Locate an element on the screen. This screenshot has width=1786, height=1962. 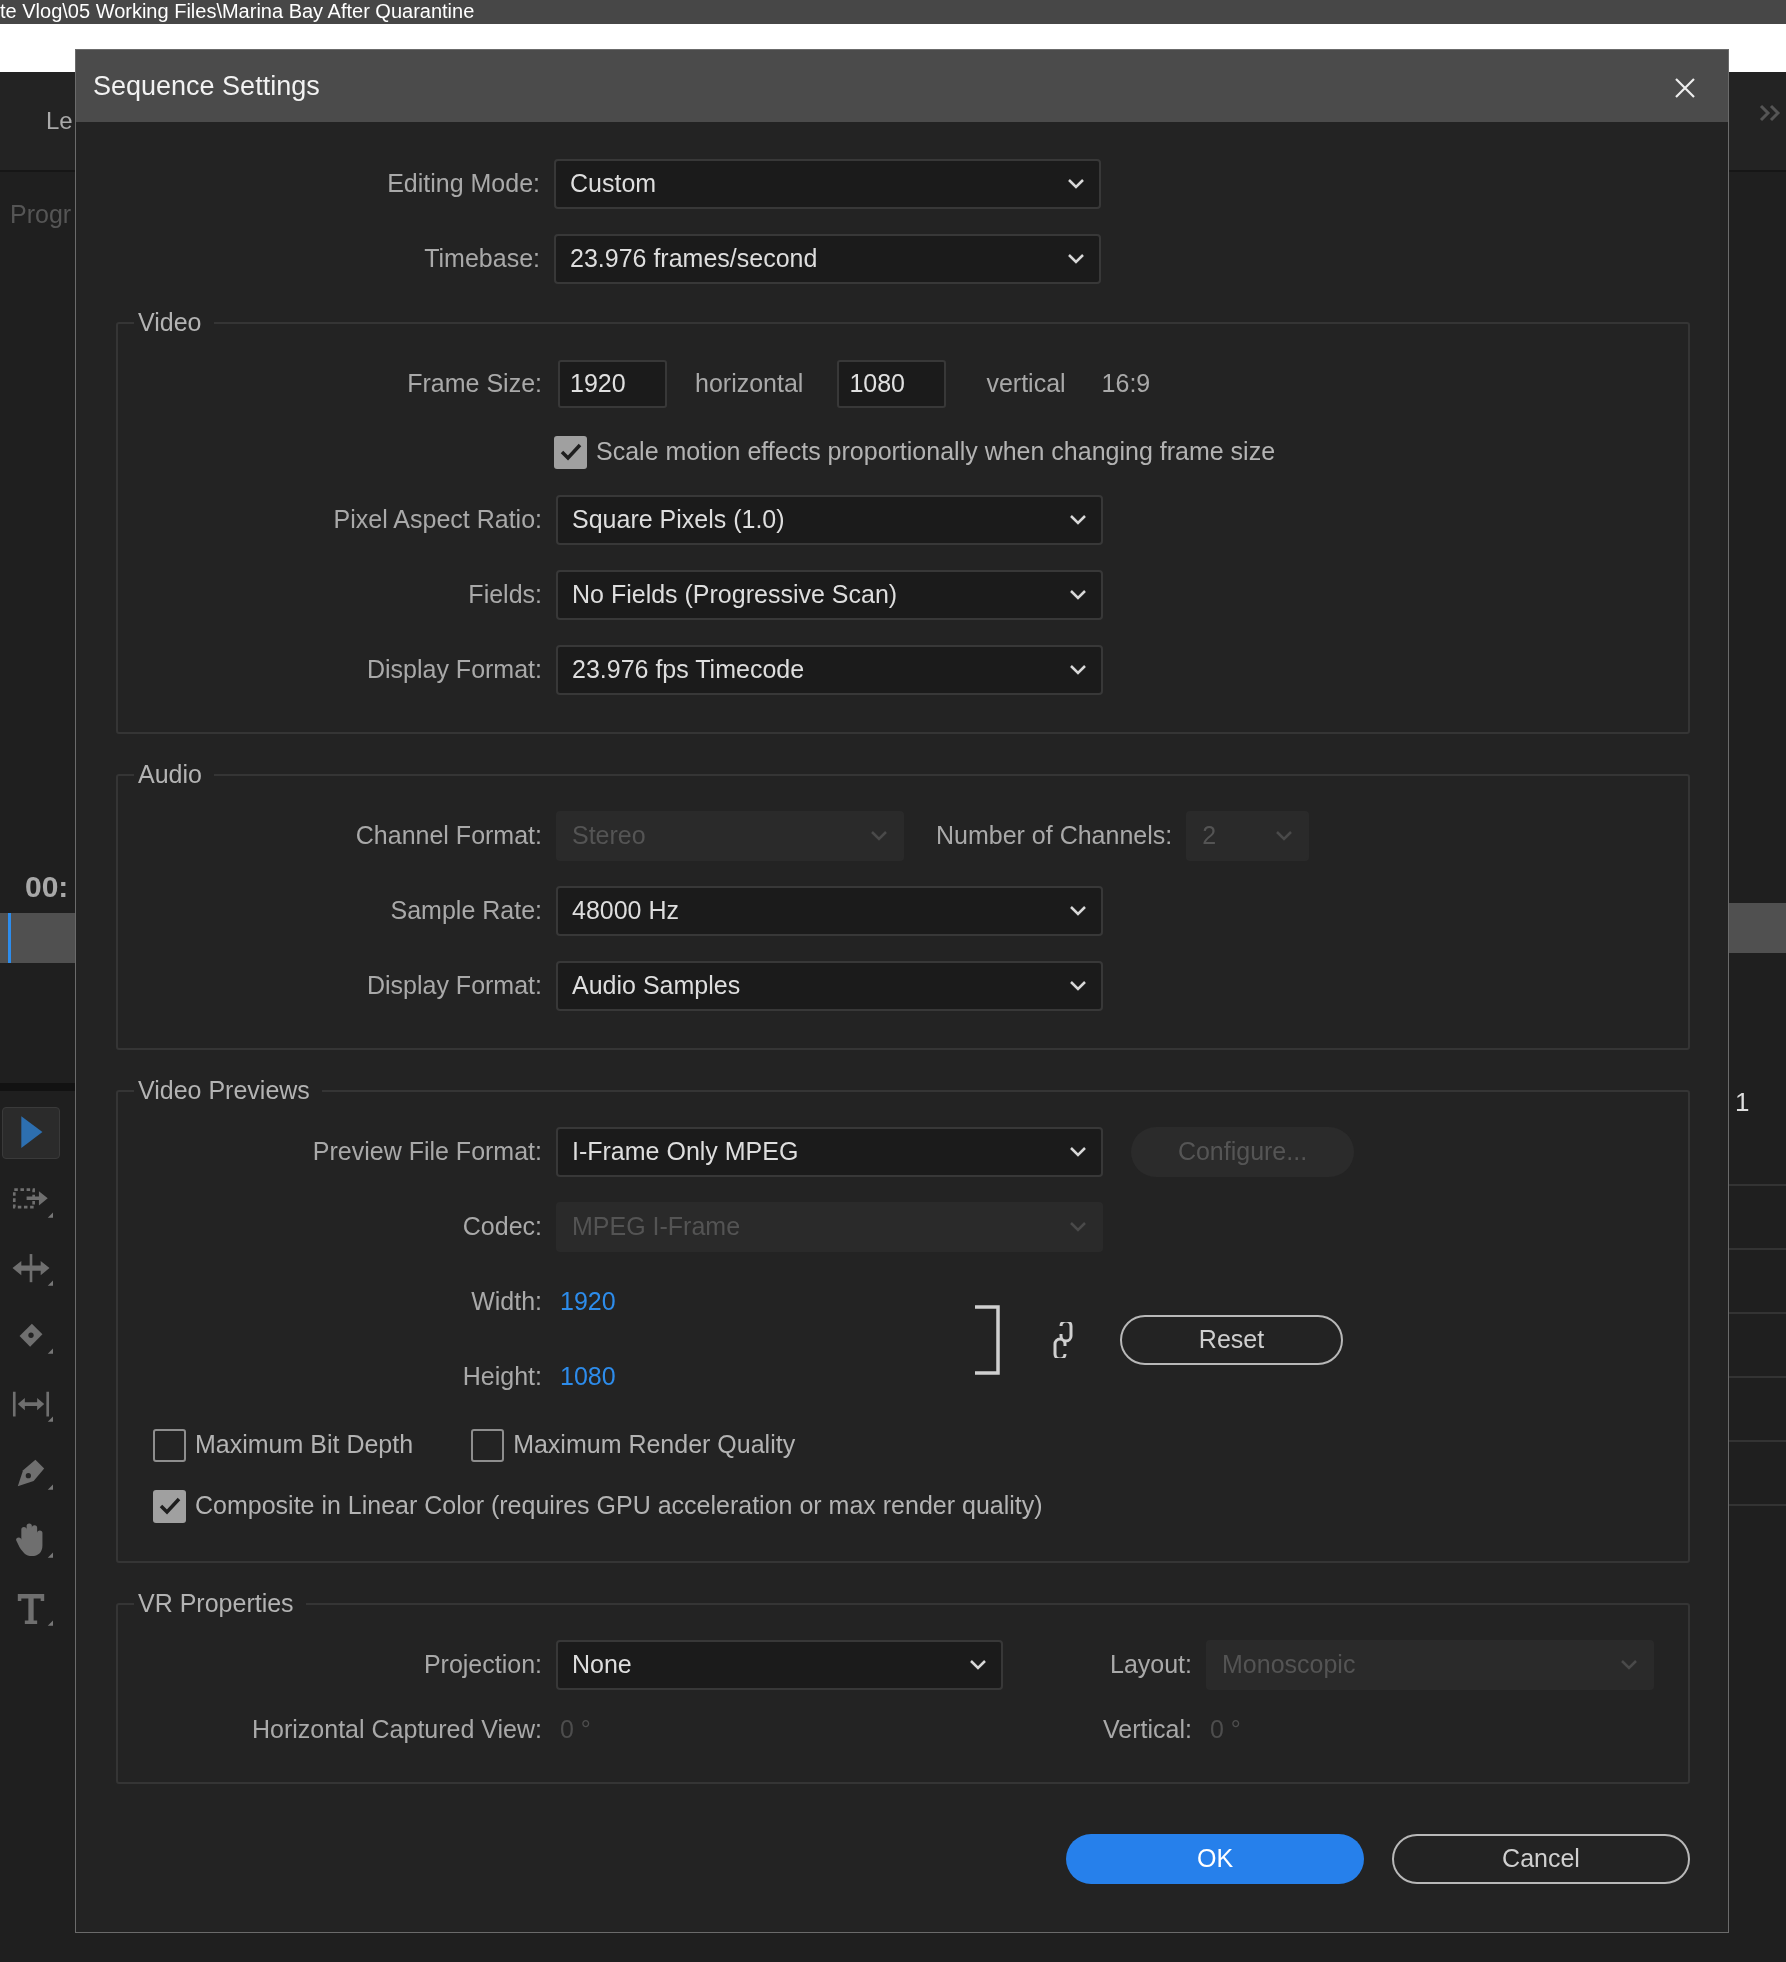
dropdown: Audio Samples is located at coordinates (829, 986).